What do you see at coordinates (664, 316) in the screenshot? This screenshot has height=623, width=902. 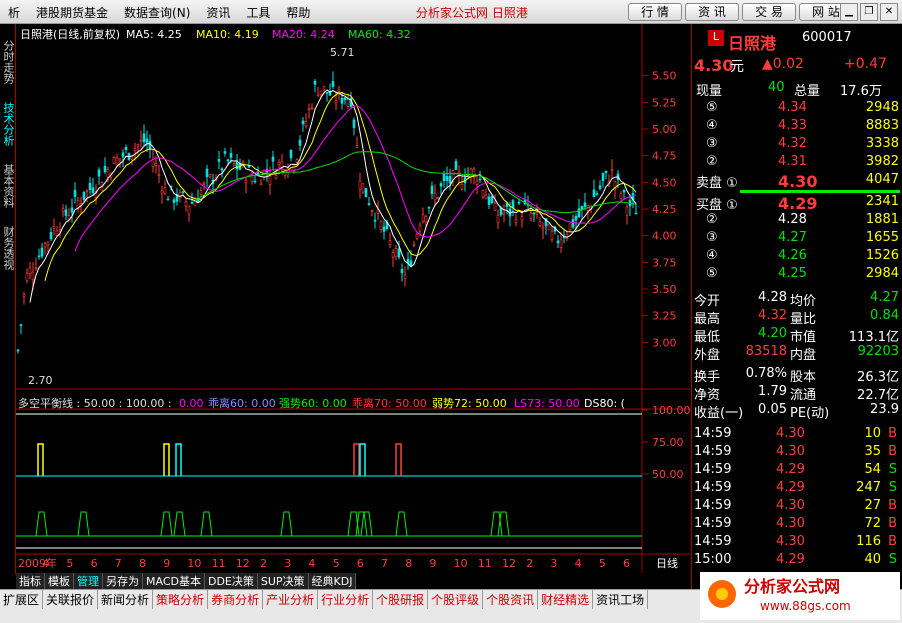 I see `price-tick: 3.25` at bounding box center [664, 316].